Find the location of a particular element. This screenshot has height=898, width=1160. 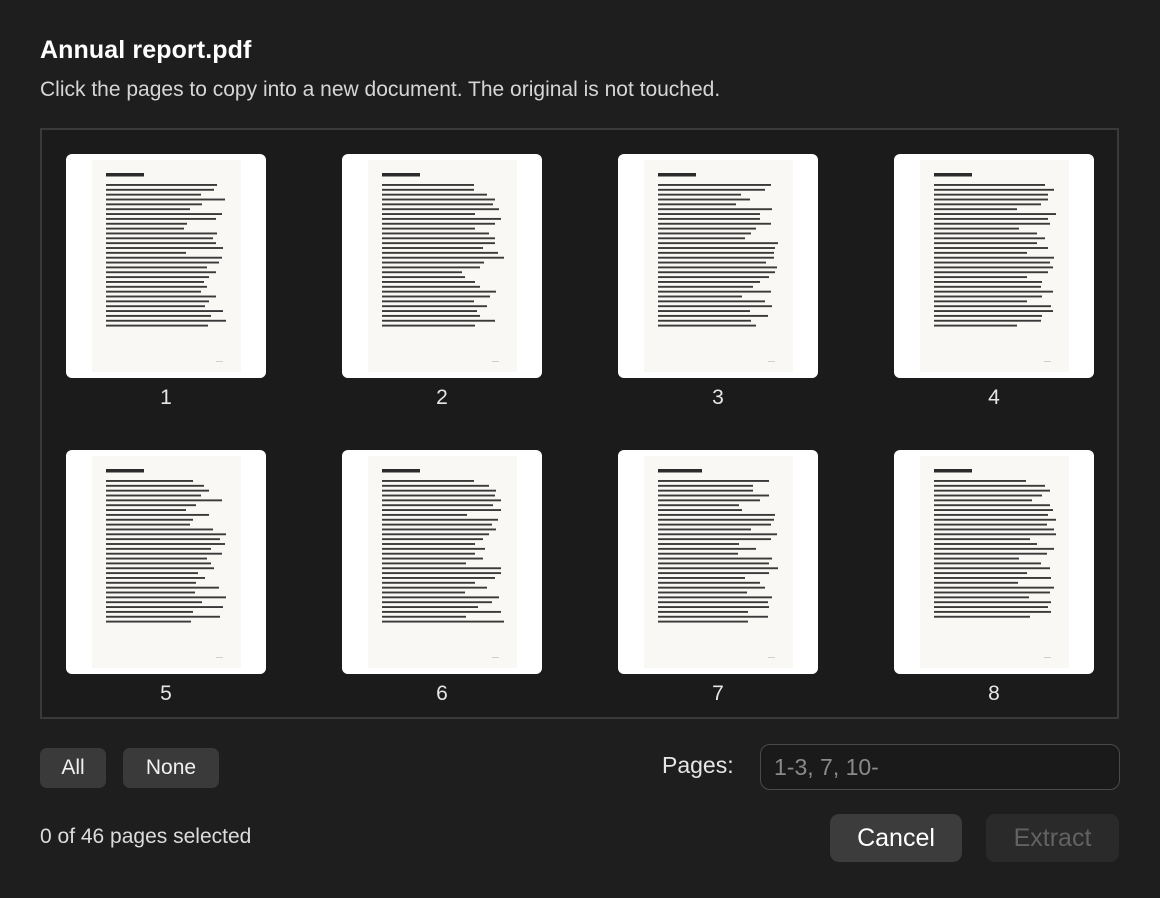

page-number-label: 4 is located at coordinates (994, 397).